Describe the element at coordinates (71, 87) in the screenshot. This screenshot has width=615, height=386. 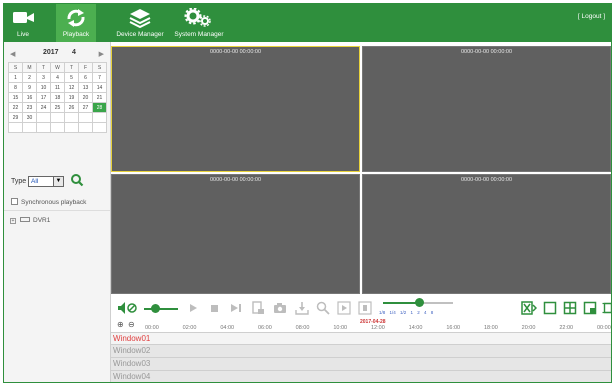
I see `calendar-day: 12` at that location.